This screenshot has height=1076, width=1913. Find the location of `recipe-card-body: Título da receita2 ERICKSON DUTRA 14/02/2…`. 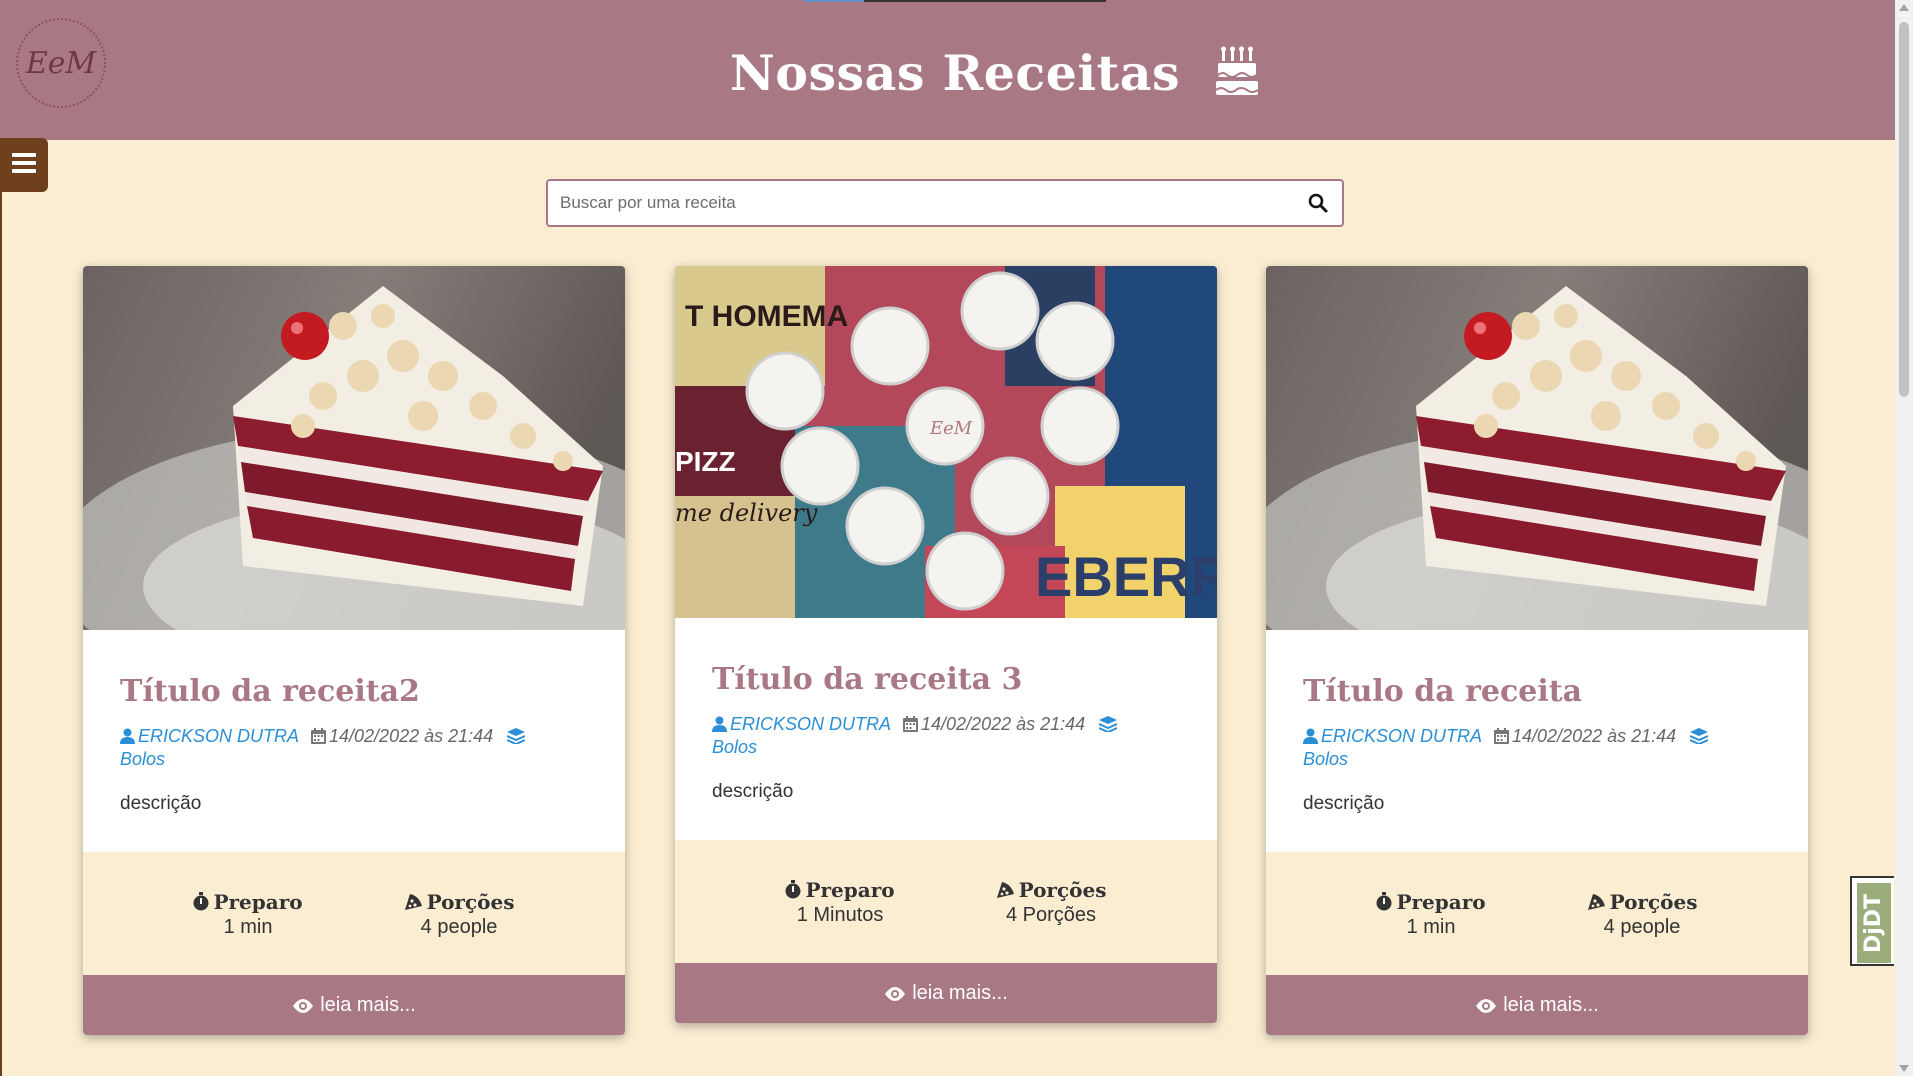

recipe-card-body: Título da receita2 ERICKSON DUTRA 14/02/2… is located at coordinates (354, 744).